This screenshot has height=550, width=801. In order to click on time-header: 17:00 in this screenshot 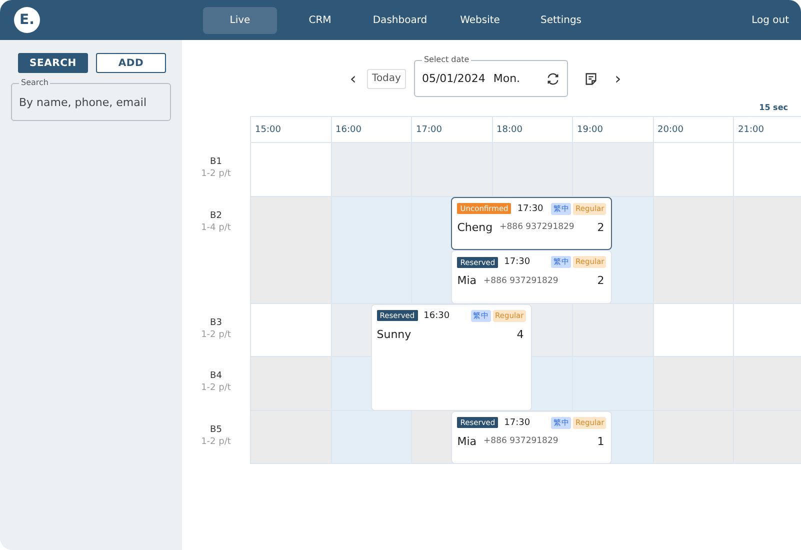, I will do `click(451, 129)`.